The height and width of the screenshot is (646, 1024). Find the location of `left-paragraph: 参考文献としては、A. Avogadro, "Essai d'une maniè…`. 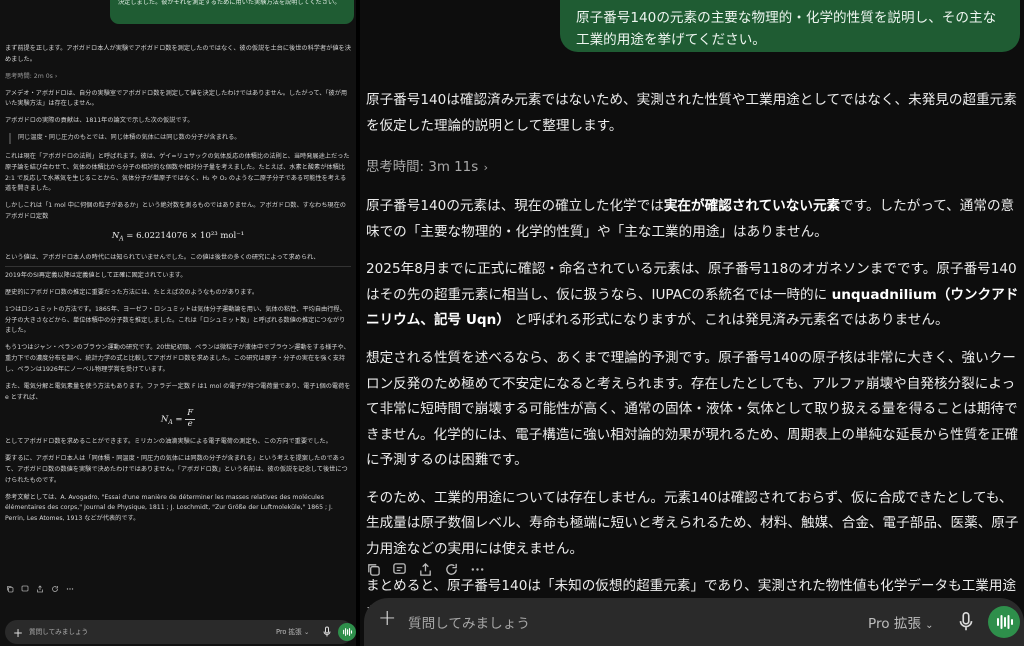

left-paragraph: 参考文献としては、A. Avogadro, "Essai d'une maniè… is located at coordinates (169, 508).